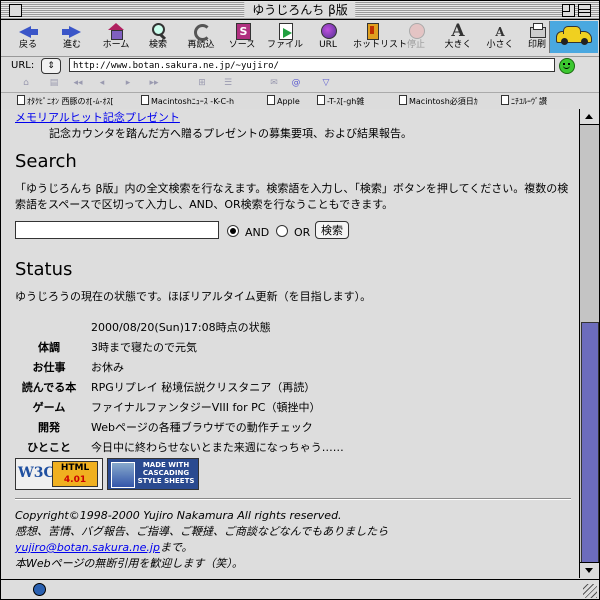  What do you see at coordinates (46, 161) in the screenshot?
I see `search-heading: Search` at bounding box center [46, 161].